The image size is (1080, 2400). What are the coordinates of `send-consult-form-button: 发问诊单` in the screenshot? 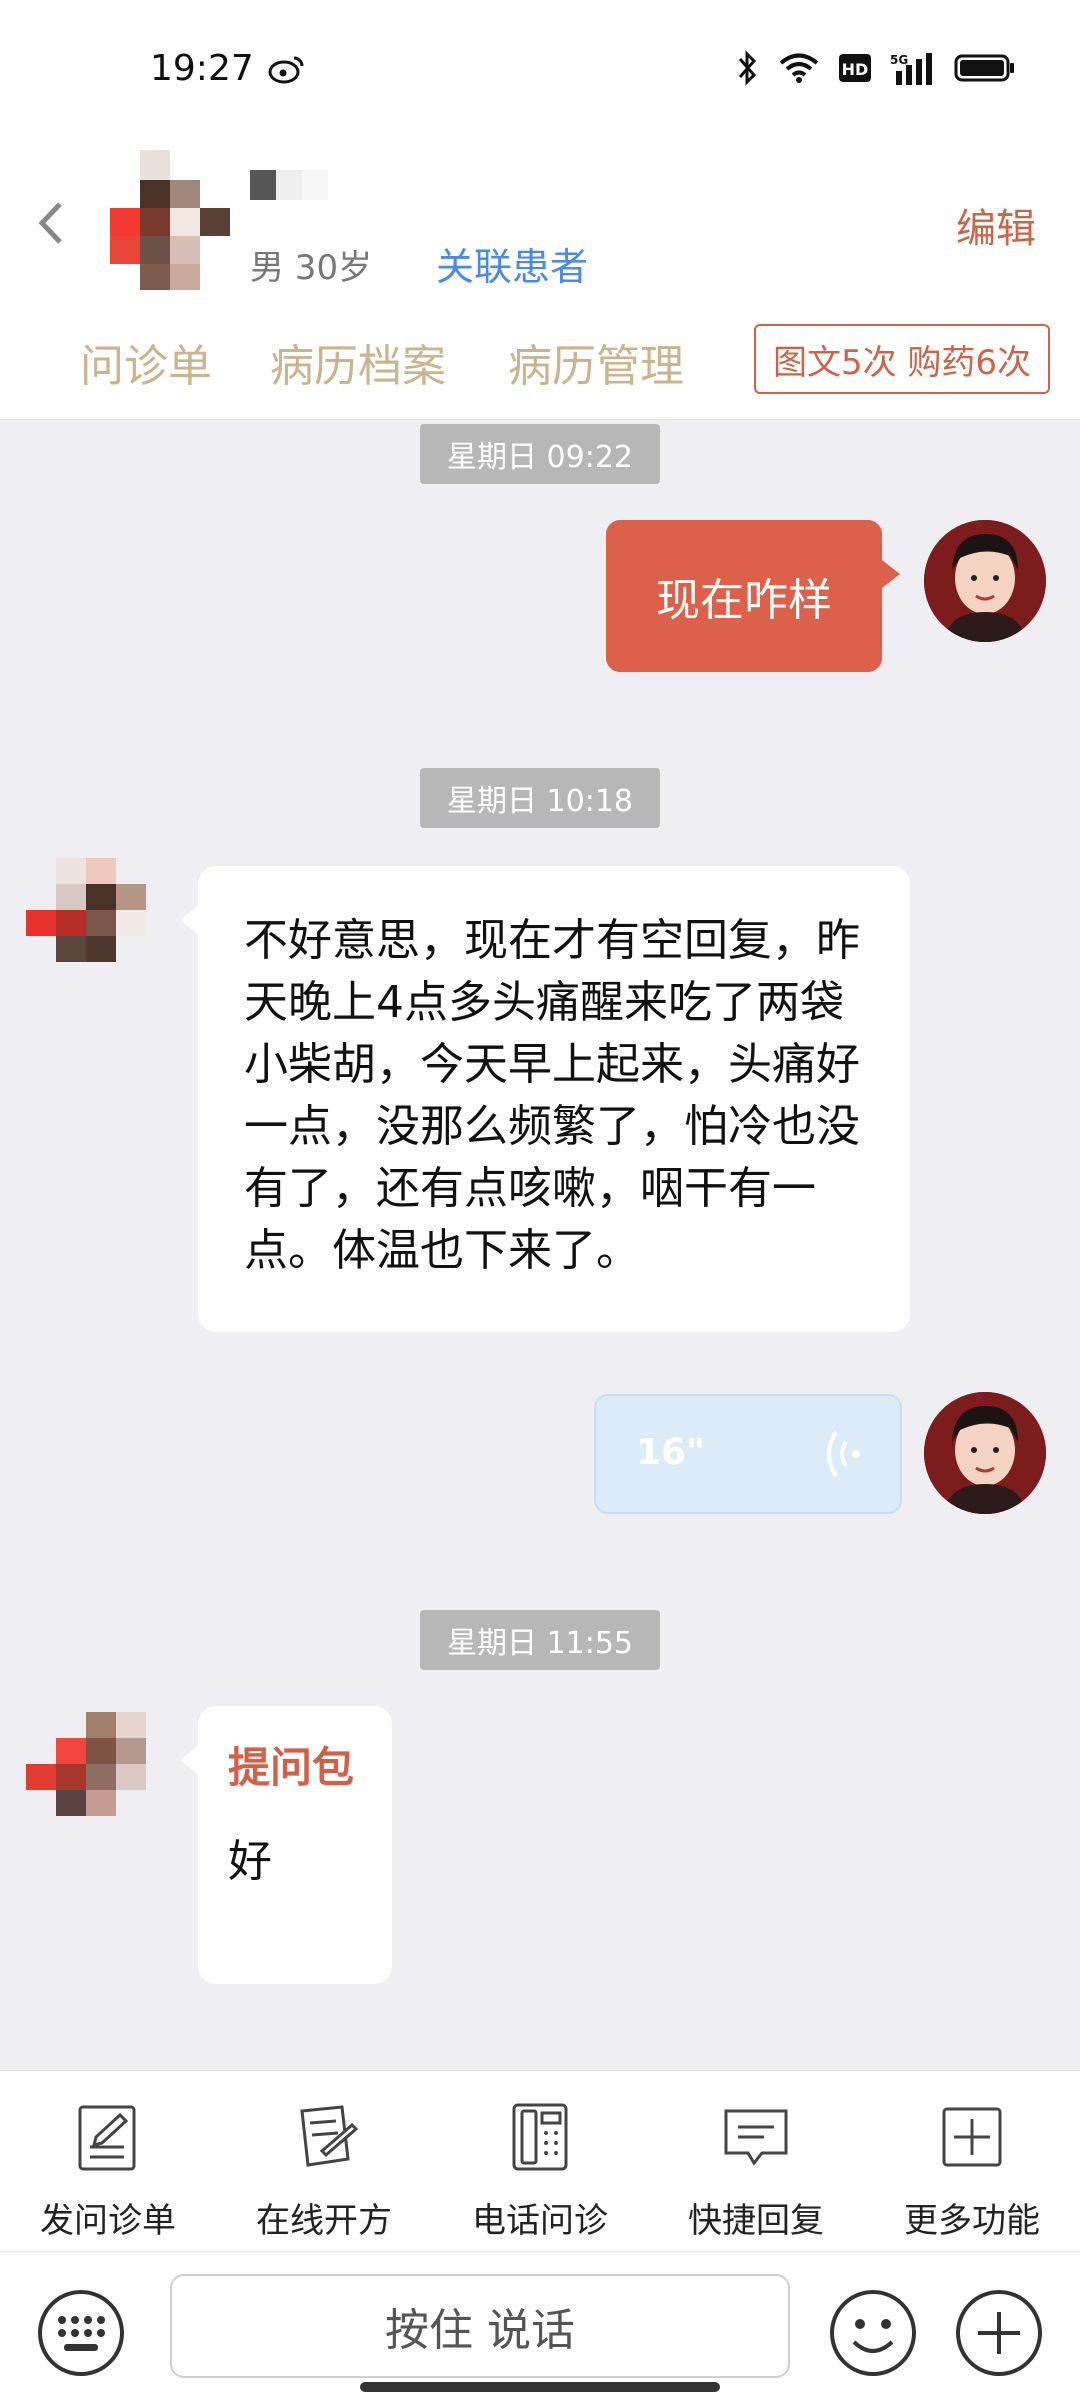 It's located at (108, 2162).